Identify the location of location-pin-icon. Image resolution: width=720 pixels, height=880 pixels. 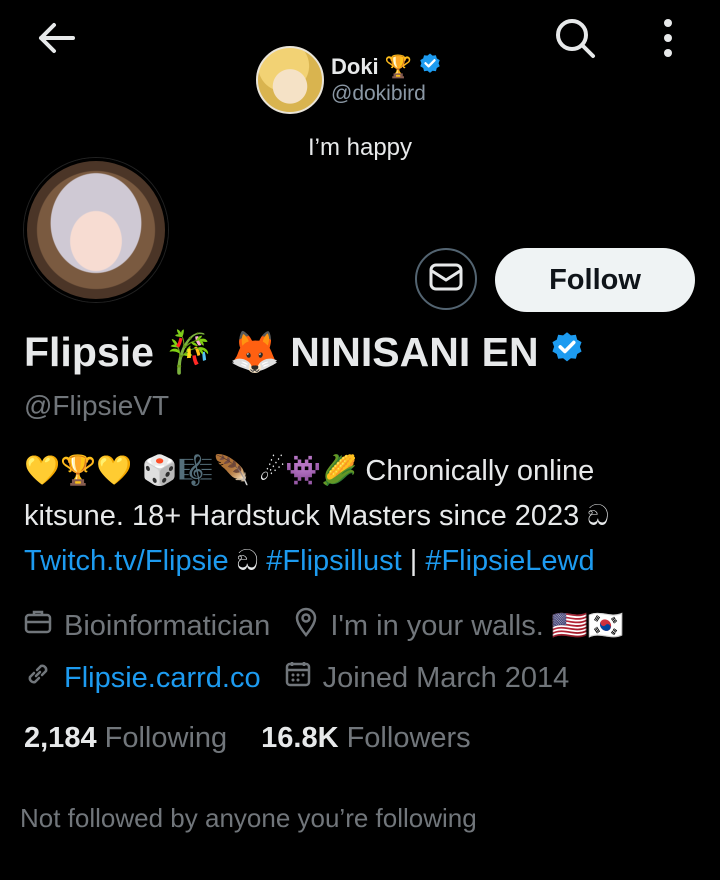
(306, 626).